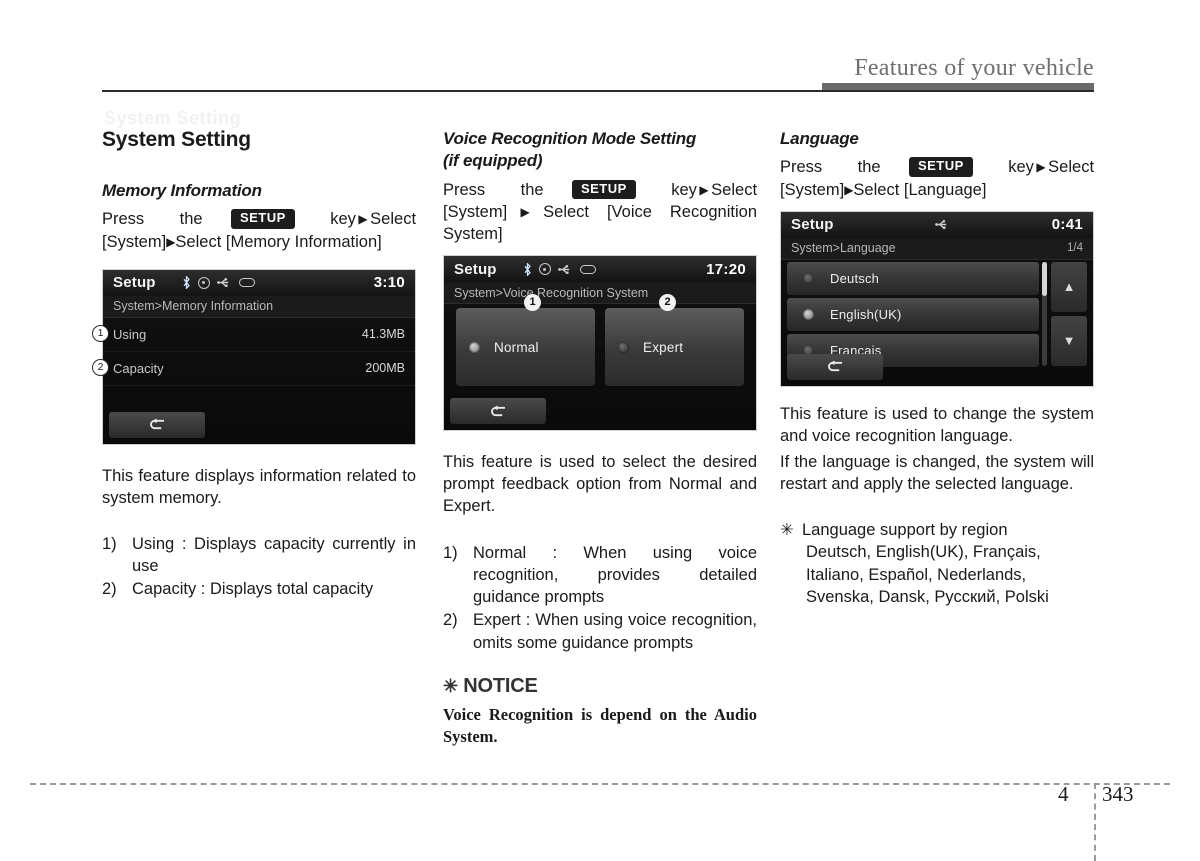 The width and height of the screenshot is (1200, 861). Describe the element at coordinates (100, 333) in the screenshot. I see `callout-marker-1: 1` at that location.